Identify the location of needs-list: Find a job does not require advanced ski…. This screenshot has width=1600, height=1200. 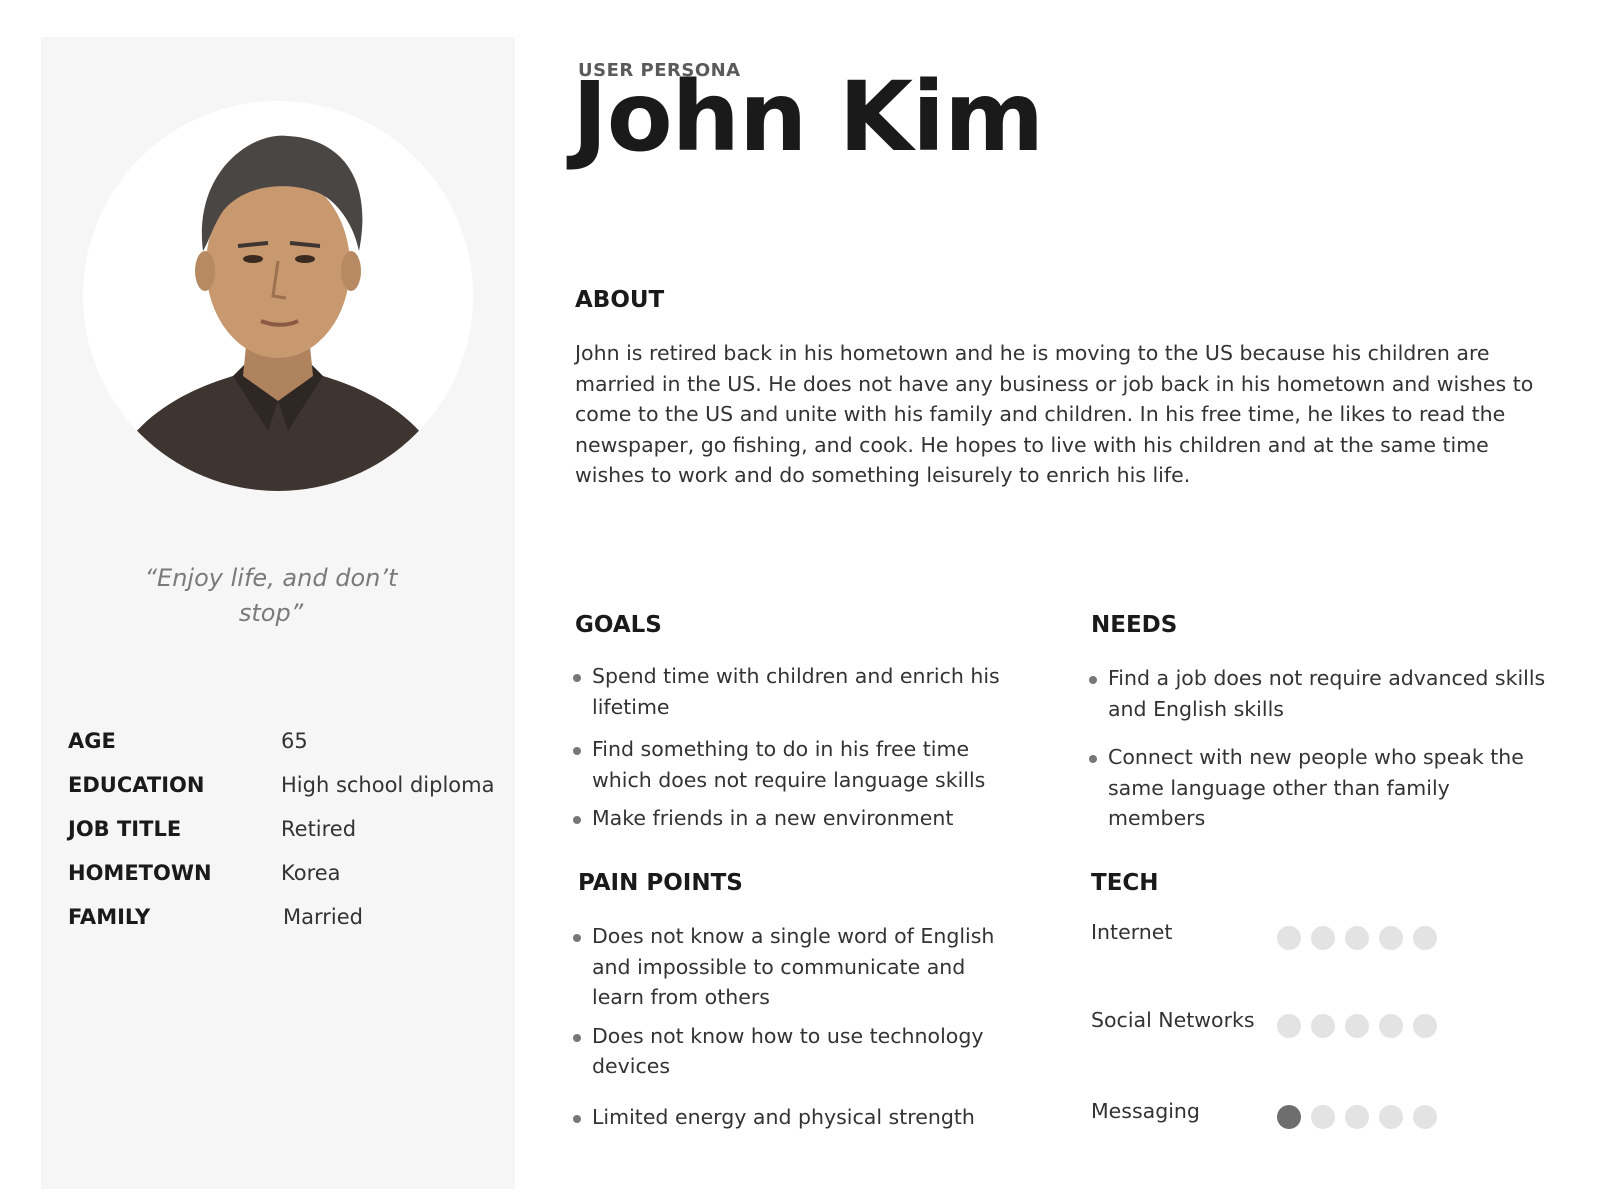
(1318, 748).